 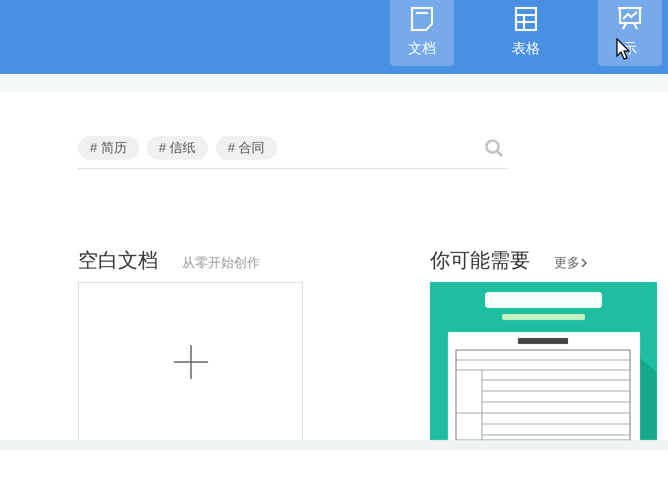 What do you see at coordinates (570, 262) in the screenshot?
I see `more-link: 更多` at bounding box center [570, 262].